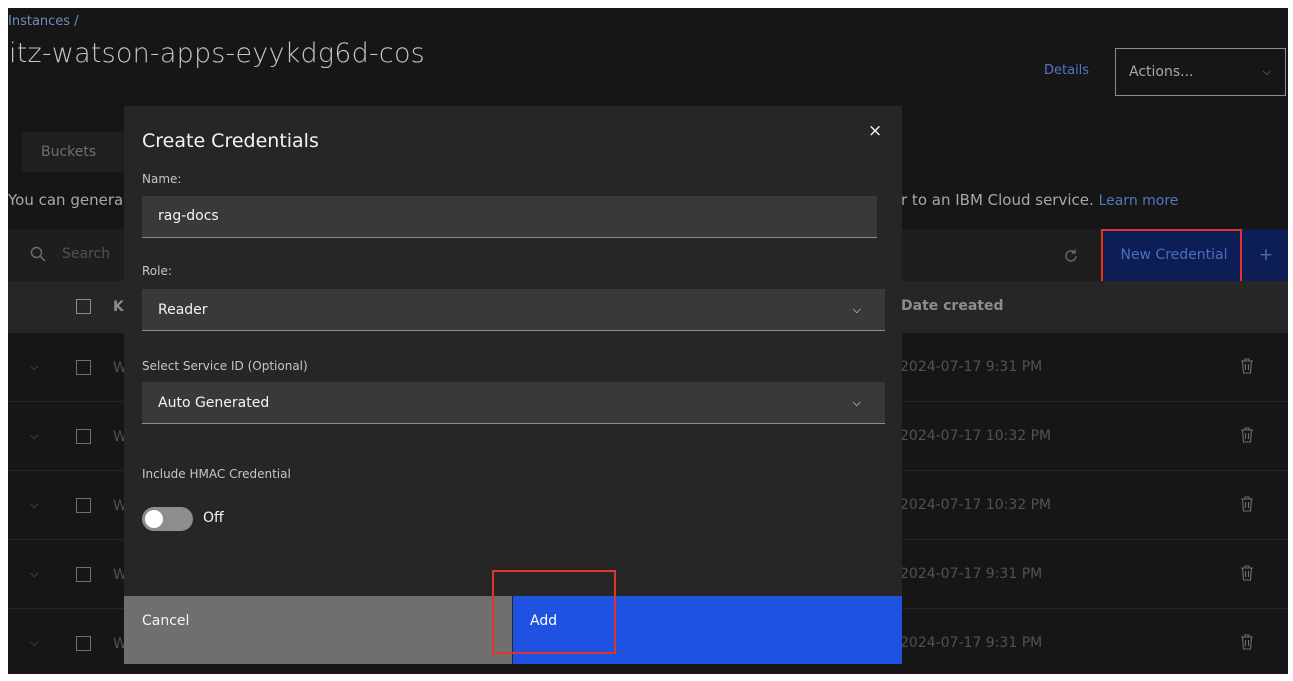  What do you see at coordinates (216, 474) in the screenshot?
I see `hmac-label: Include HMAC Credential` at bounding box center [216, 474].